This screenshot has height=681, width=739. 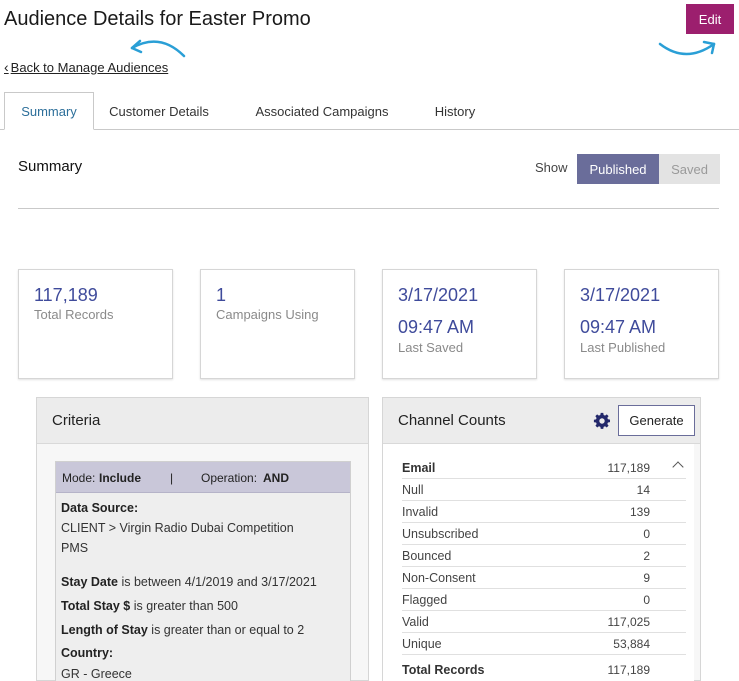 What do you see at coordinates (89, 67) in the screenshot?
I see `back-link-label: Back to Manage Audiences` at bounding box center [89, 67].